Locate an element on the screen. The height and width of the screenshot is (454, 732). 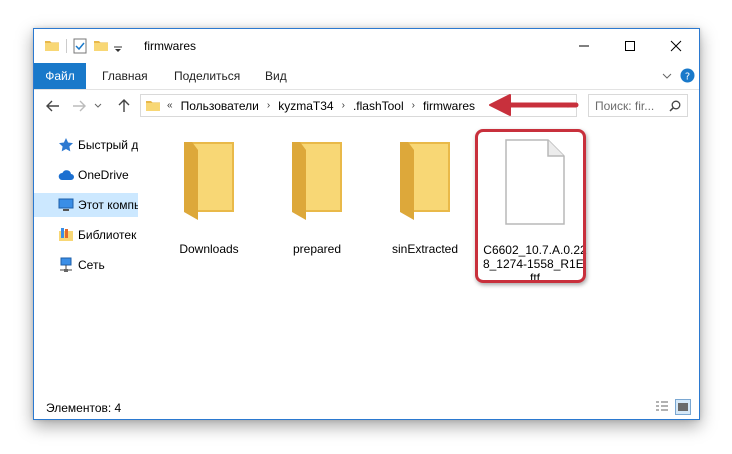
details-view-icon is located at coordinates (662, 407).